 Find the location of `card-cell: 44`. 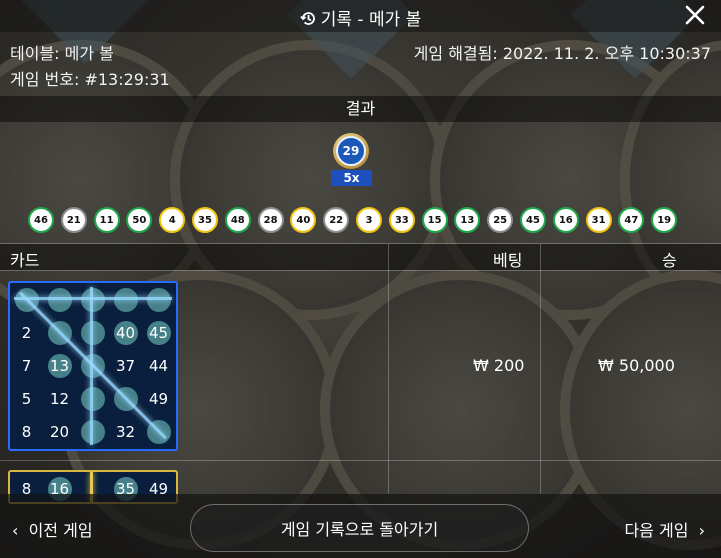

card-cell: 44 is located at coordinates (158, 365).